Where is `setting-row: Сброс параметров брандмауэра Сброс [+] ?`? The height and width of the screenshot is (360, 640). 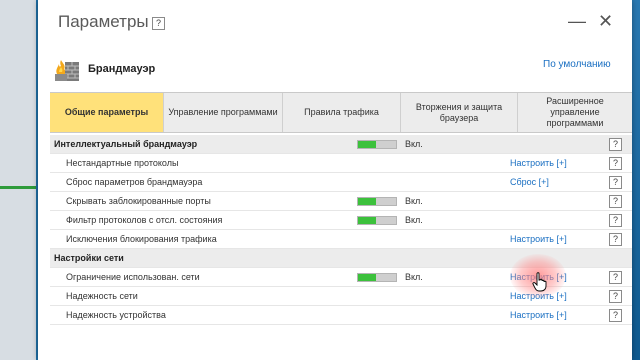 setting-row: Сброс параметров брандмауэра Сброс [+] ? is located at coordinates (341, 182).